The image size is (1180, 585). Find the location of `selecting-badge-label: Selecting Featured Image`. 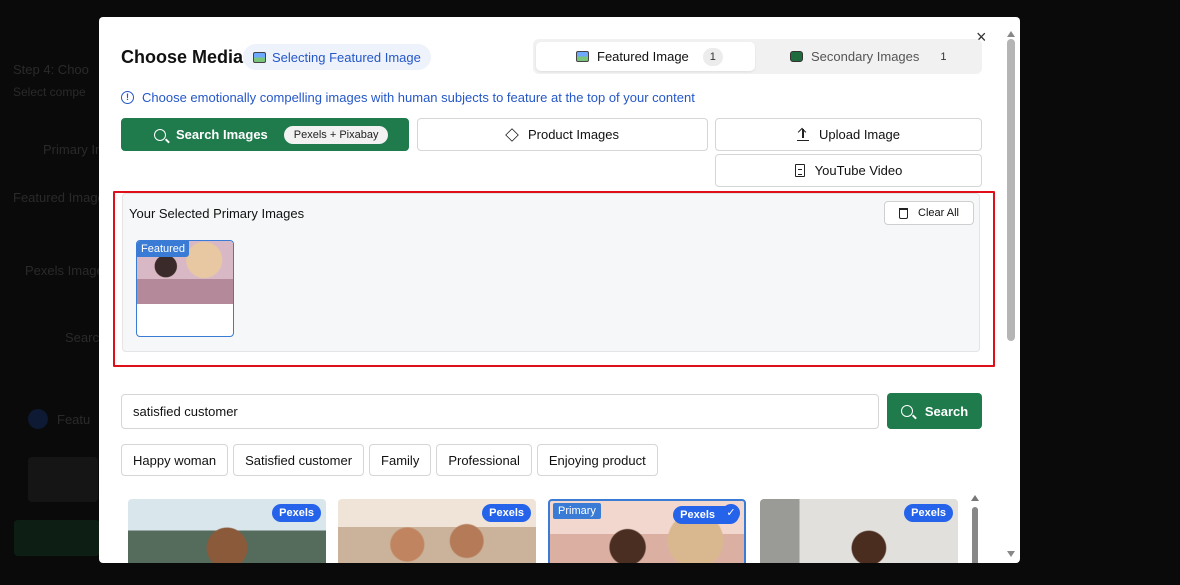

selecting-badge-label: Selecting Featured Image is located at coordinates (346, 57).